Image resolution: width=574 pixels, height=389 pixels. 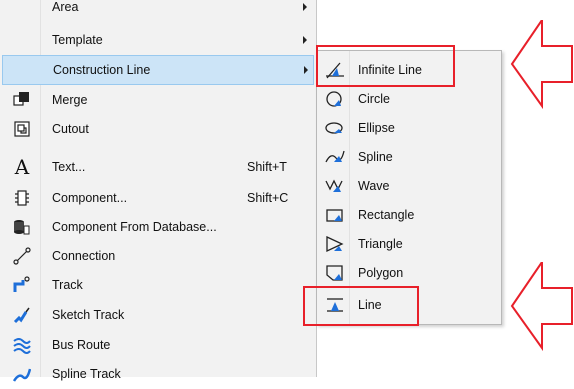 I want to click on spline-track-icon, so click(x=22, y=374).